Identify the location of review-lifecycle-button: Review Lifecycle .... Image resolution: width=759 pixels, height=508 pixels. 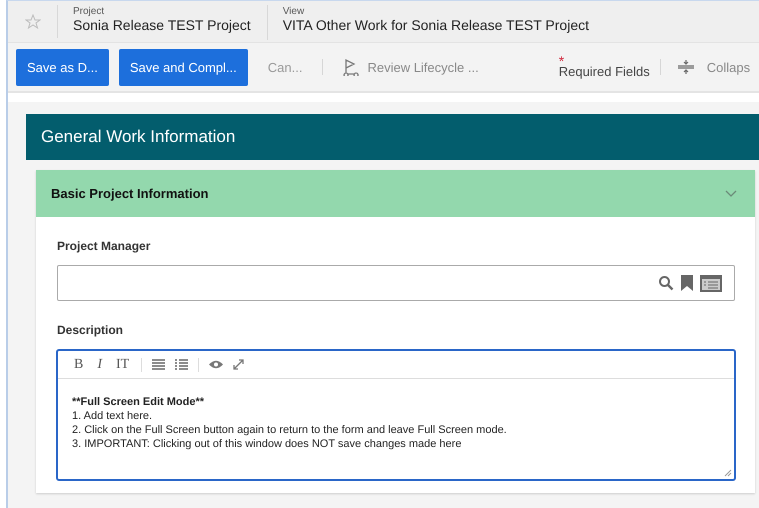
(411, 67).